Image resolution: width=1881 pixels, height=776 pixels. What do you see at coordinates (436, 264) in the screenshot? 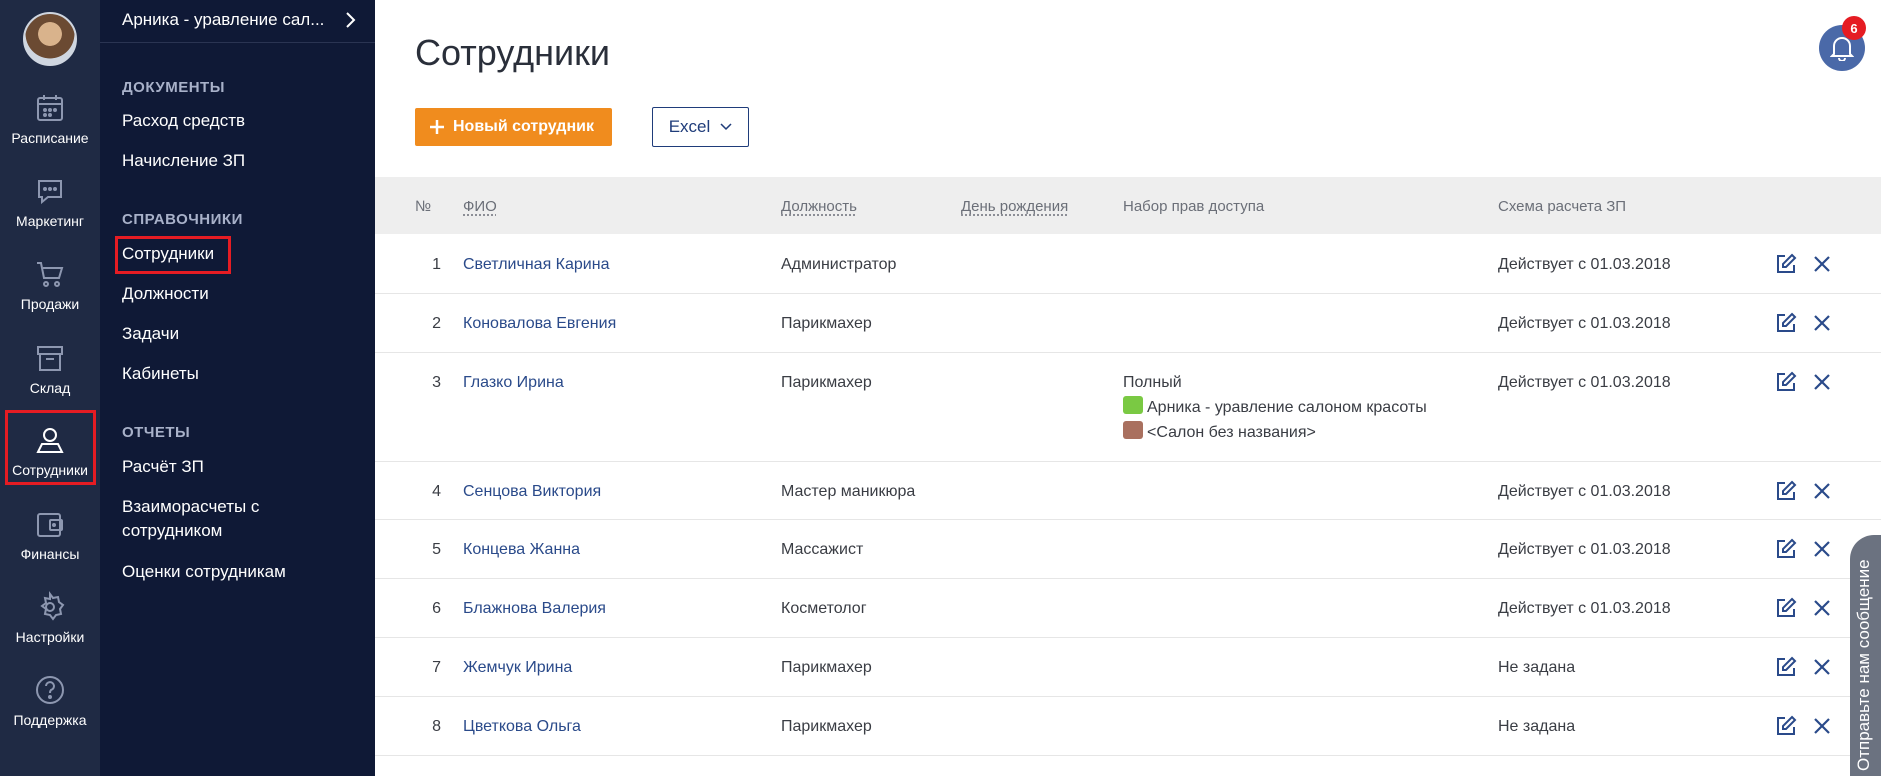
I see `row-number: 1` at bounding box center [436, 264].